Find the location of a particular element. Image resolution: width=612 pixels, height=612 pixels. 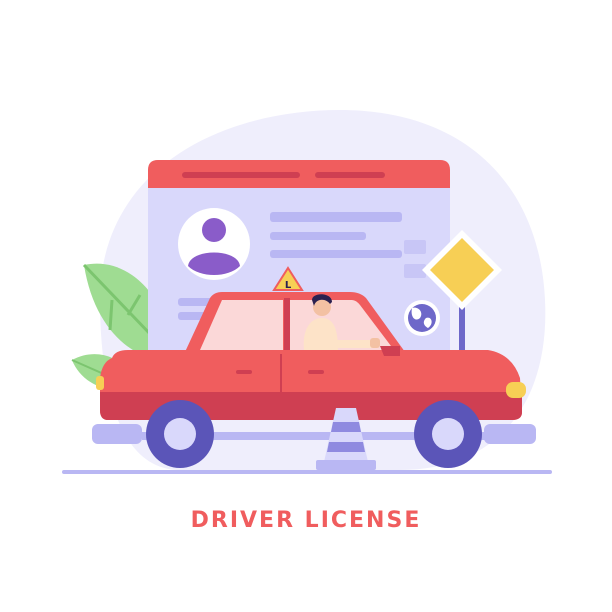

road-line is located at coordinates (307, 472).